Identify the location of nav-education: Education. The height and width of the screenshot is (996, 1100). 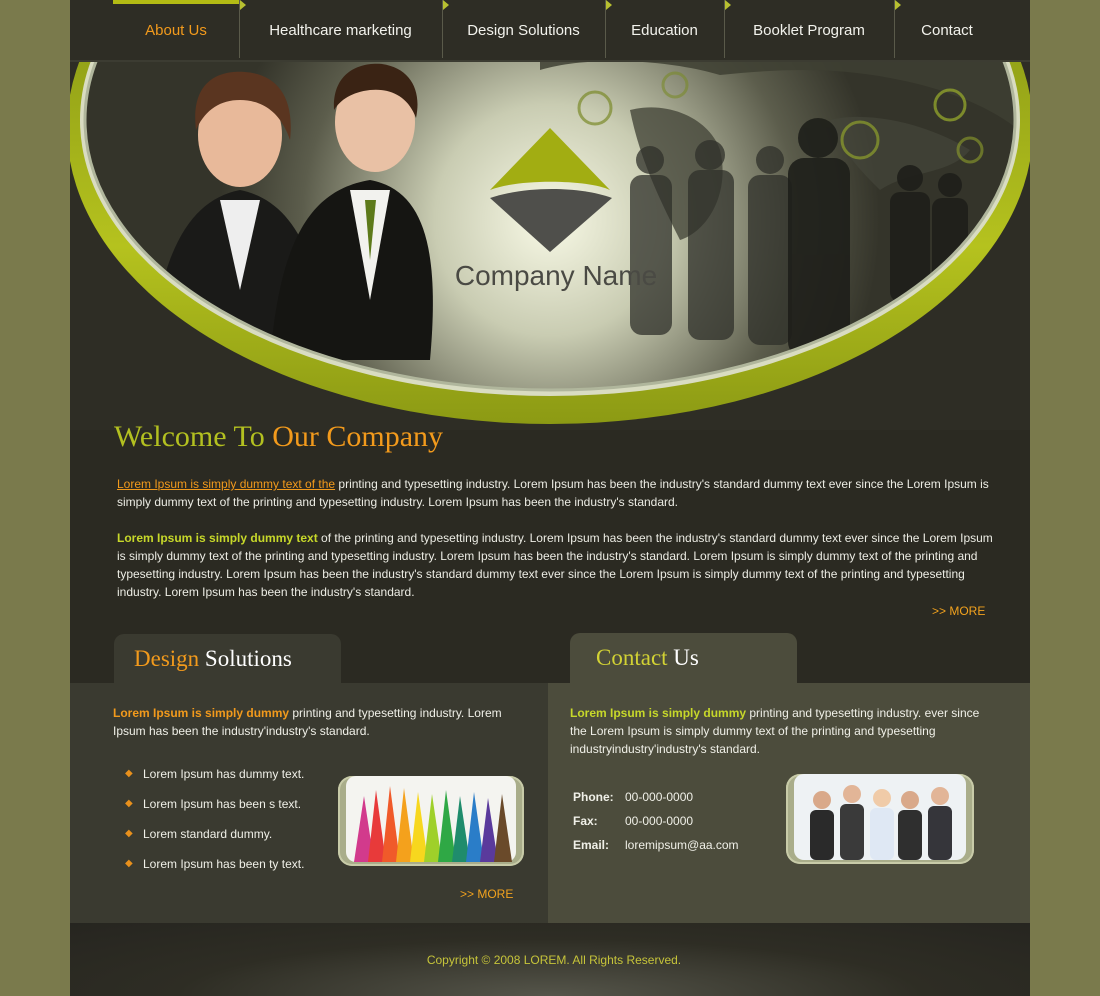
(664, 30).